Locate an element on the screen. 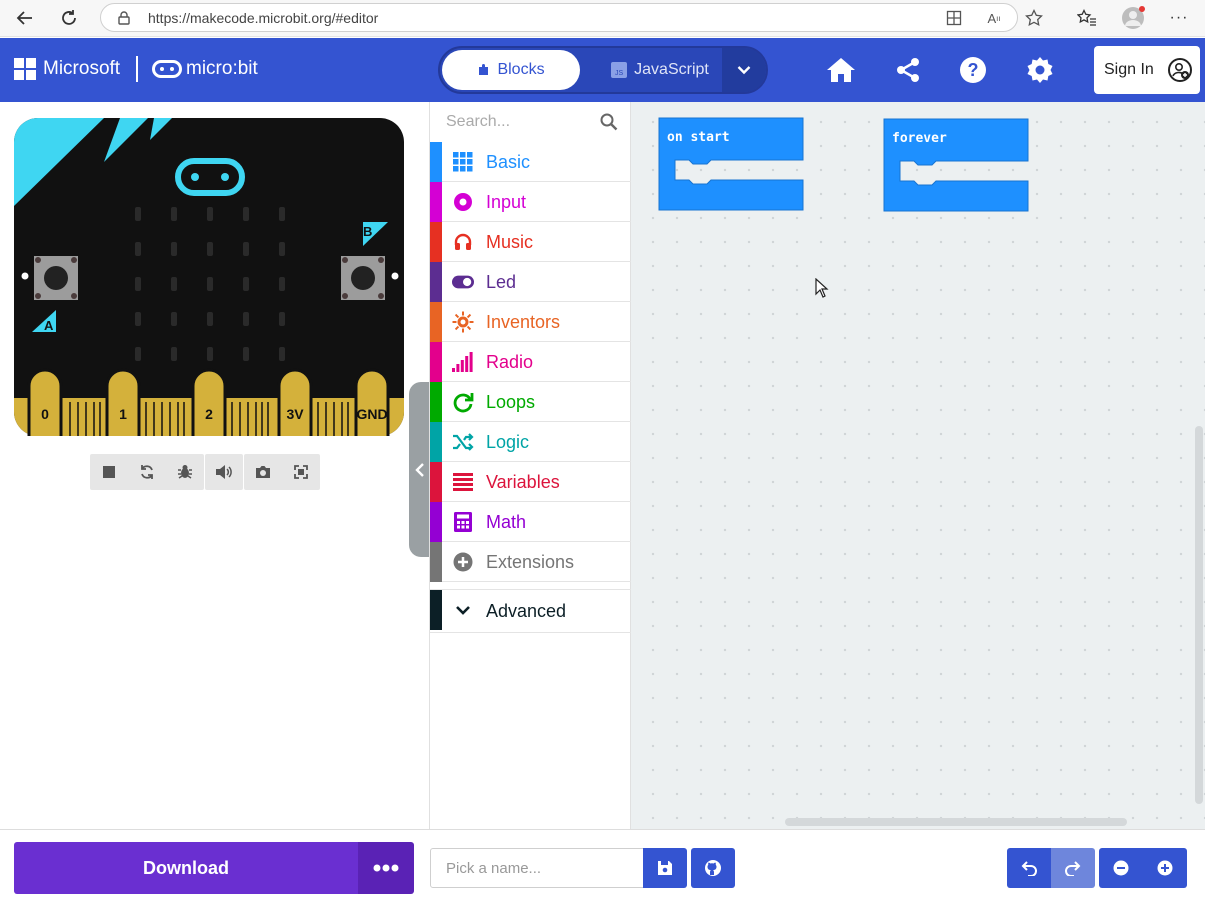  tab-javascript: JS JavaScript is located at coordinates (660, 70).